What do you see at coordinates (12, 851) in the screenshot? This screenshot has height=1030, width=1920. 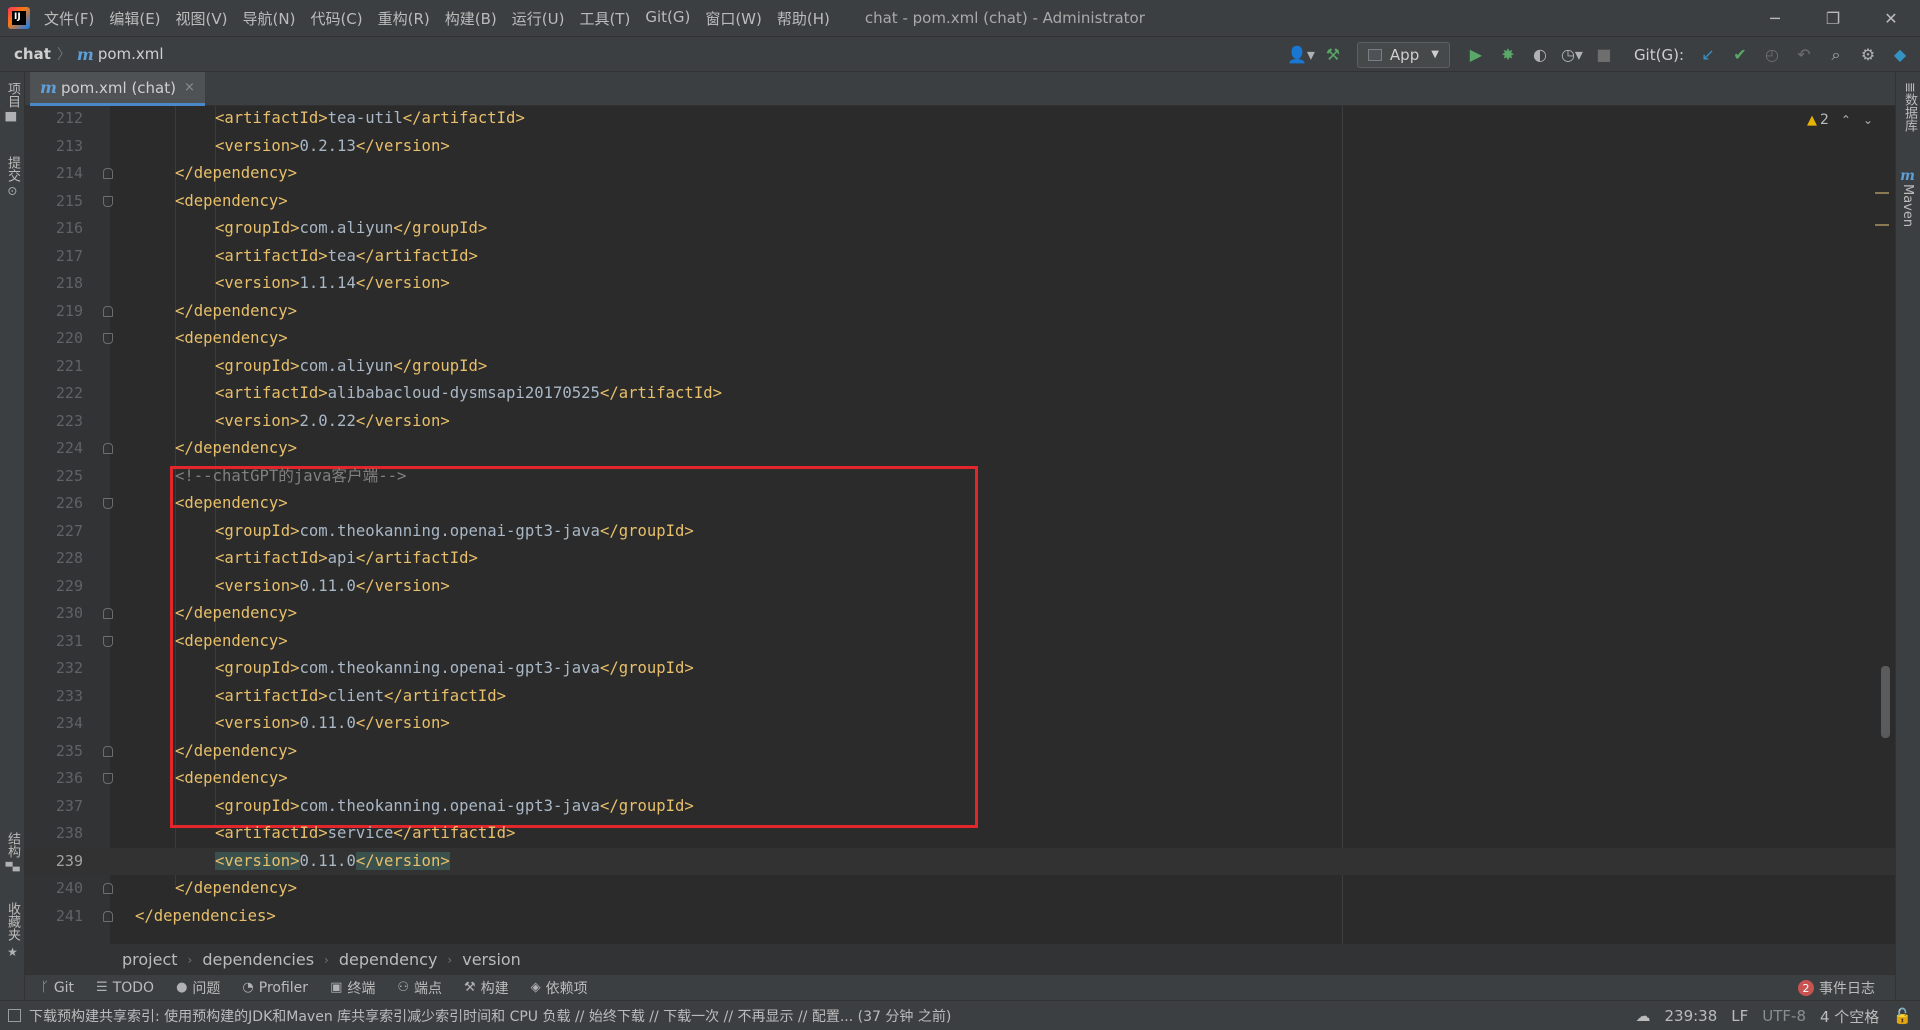 I see `structure-tool-tab: 结构 ▞` at bounding box center [12, 851].